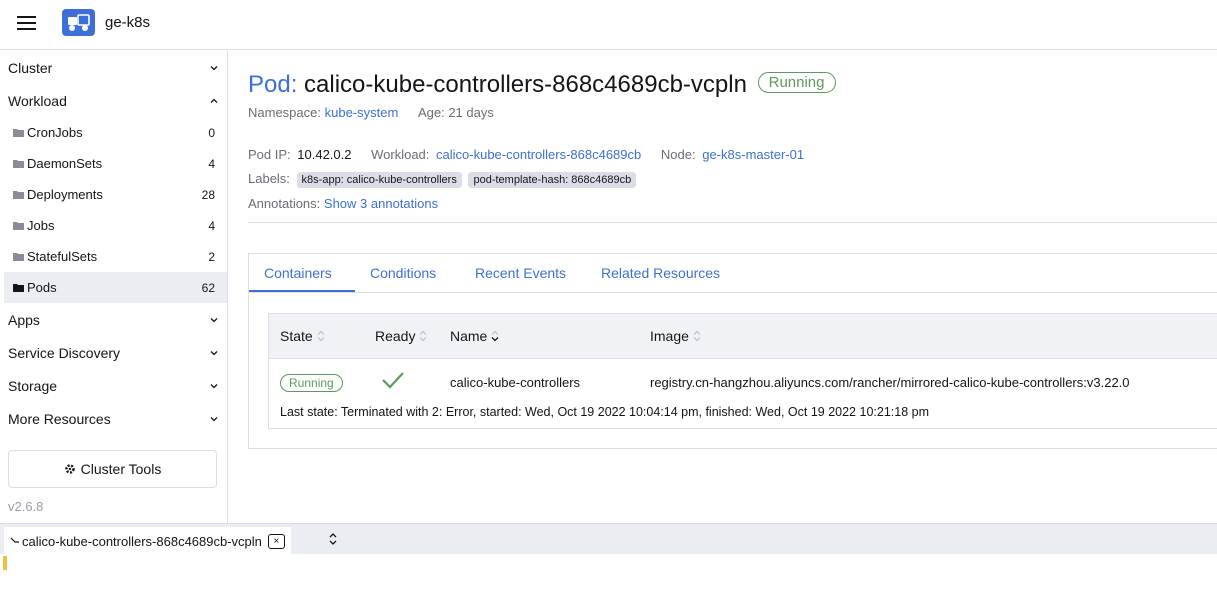 The image size is (1217, 597). I want to click on pod-name: calico-kube-controllers-868c4689cb-vcpln, so click(525, 84).